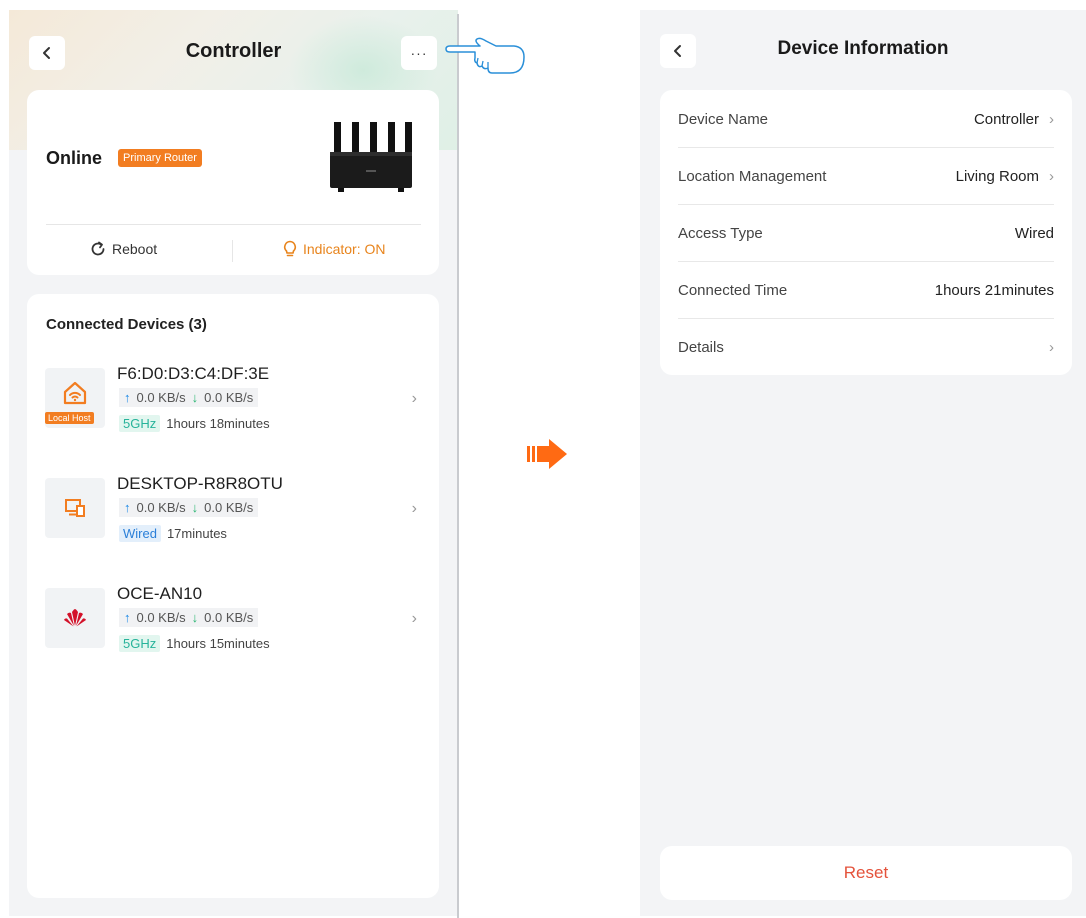 The image size is (1086, 918). What do you see at coordinates (875, 233) in the screenshot?
I see `access-type-row: Access Type Wired` at bounding box center [875, 233].